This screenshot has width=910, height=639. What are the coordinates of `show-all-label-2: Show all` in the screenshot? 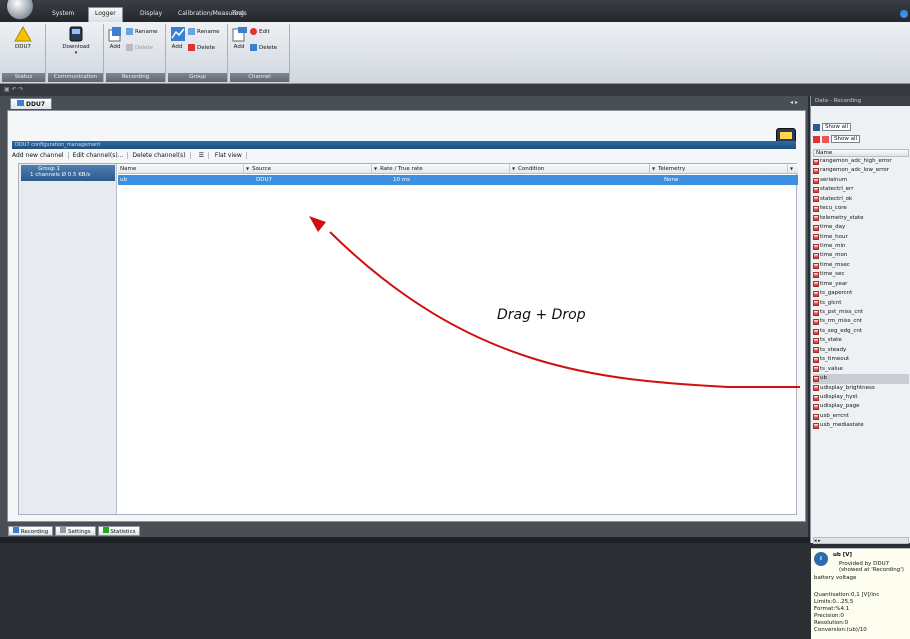 It's located at (846, 139).